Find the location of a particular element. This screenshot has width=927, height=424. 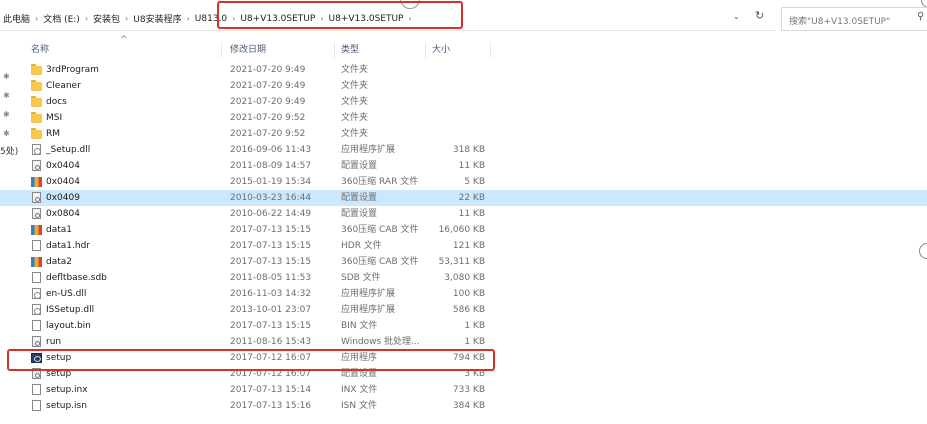

file-row: setup.inx 2017-07-13 15:14 INX 文件 733 KB is located at coordinates (463, 390).